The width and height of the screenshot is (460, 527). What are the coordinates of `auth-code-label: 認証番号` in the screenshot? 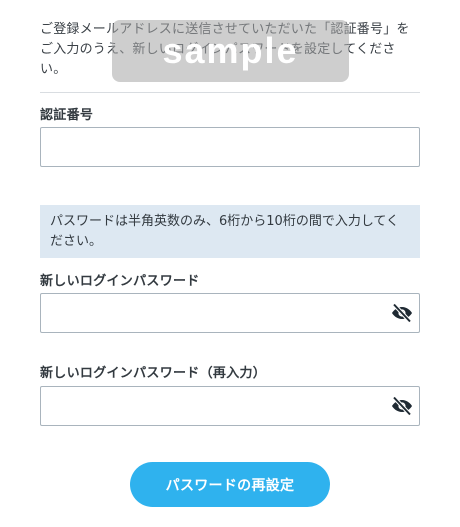 It's located at (67, 115).